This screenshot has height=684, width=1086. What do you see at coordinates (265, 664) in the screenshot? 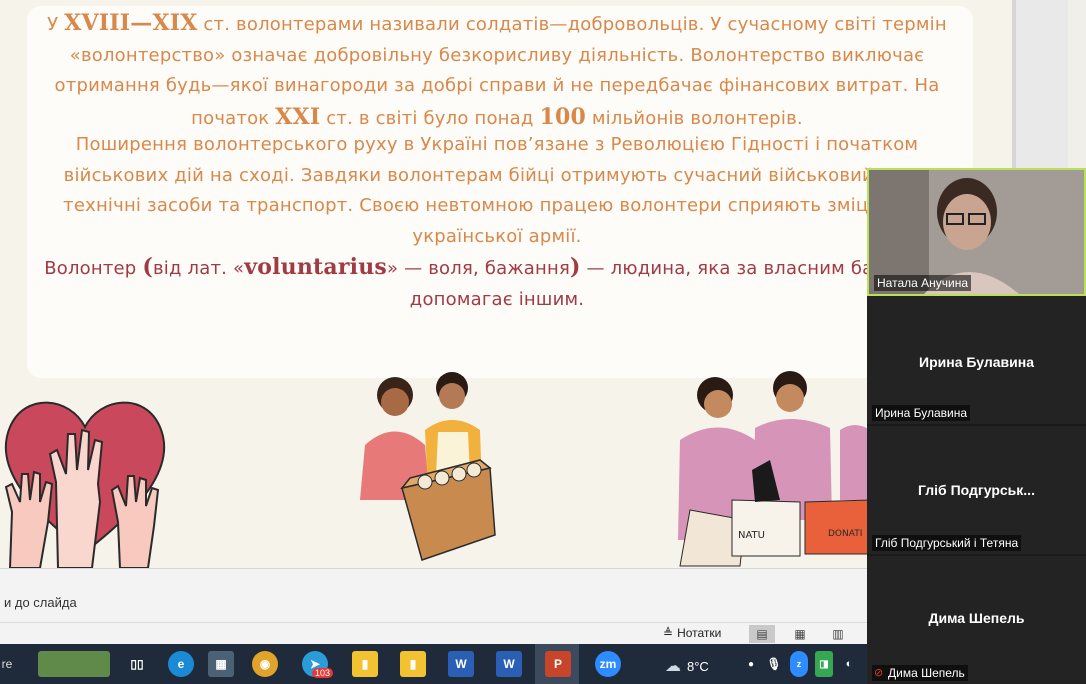
I see `chrome-icon: ◉` at bounding box center [265, 664].